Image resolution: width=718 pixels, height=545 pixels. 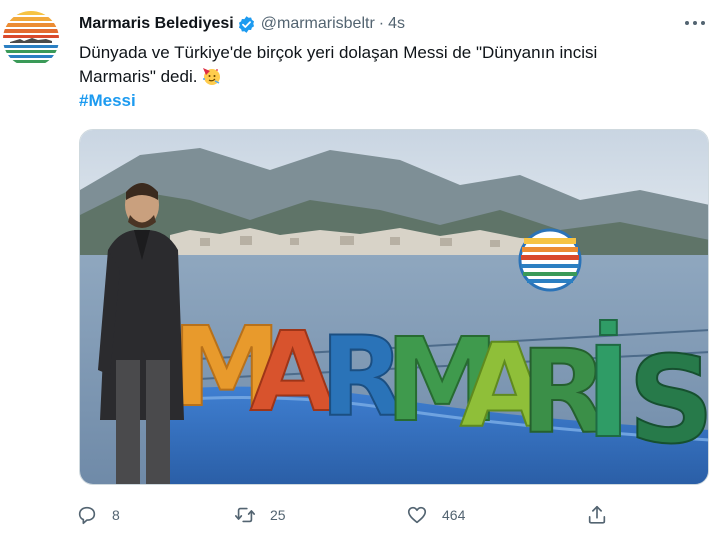 I want to click on retweet-icon, so click(x=245, y=515).